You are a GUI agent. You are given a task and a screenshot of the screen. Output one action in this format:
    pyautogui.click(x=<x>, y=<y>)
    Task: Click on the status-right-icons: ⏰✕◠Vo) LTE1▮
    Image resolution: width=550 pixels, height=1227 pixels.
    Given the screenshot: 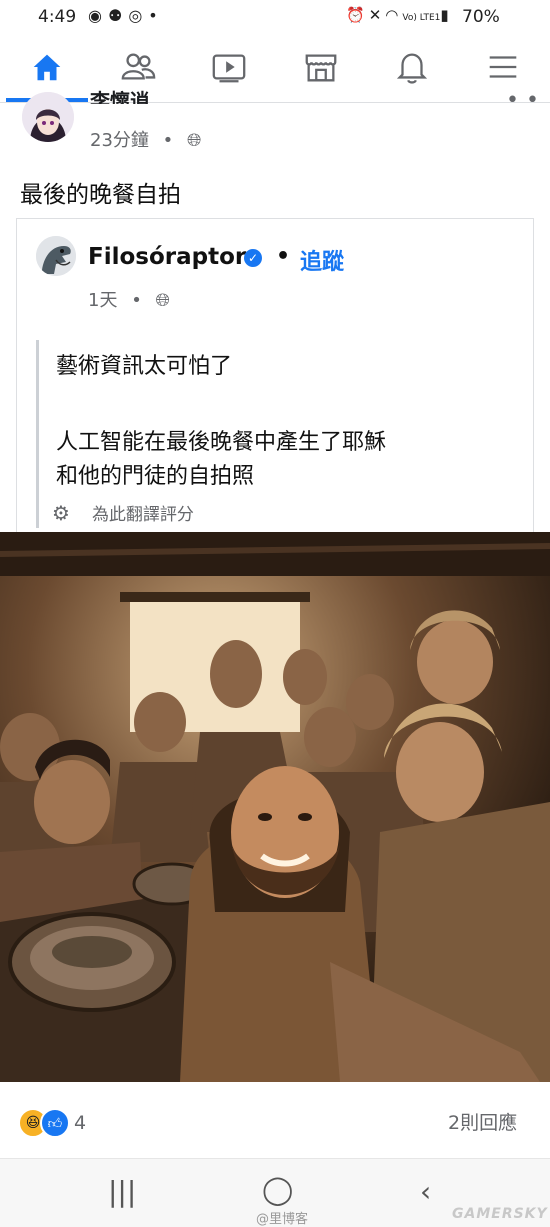 What is the action you would take?
    pyautogui.click(x=399, y=15)
    